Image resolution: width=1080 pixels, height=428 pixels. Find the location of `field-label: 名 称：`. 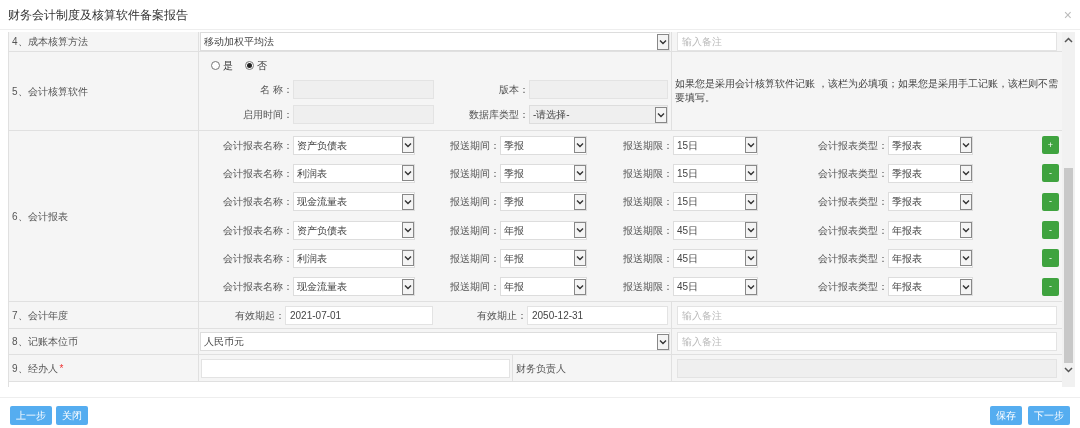

field-label: 名 称： is located at coordinates (276, 89).